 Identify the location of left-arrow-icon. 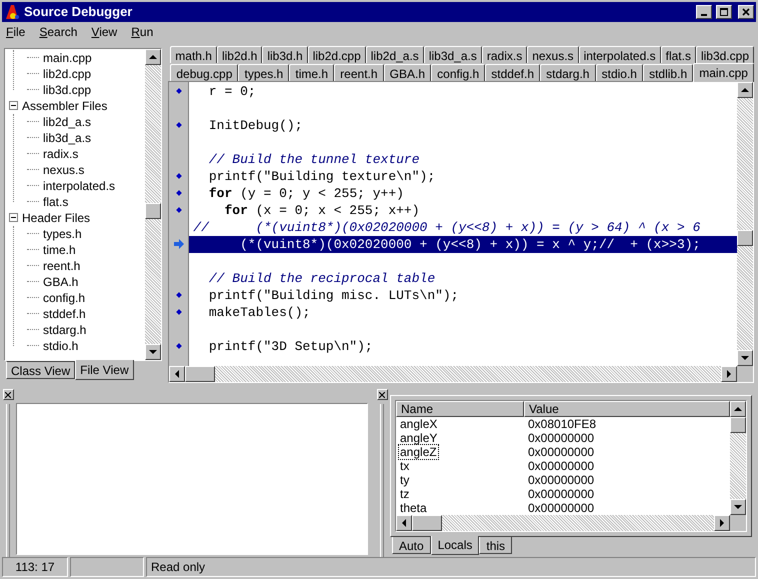
(177, 374).